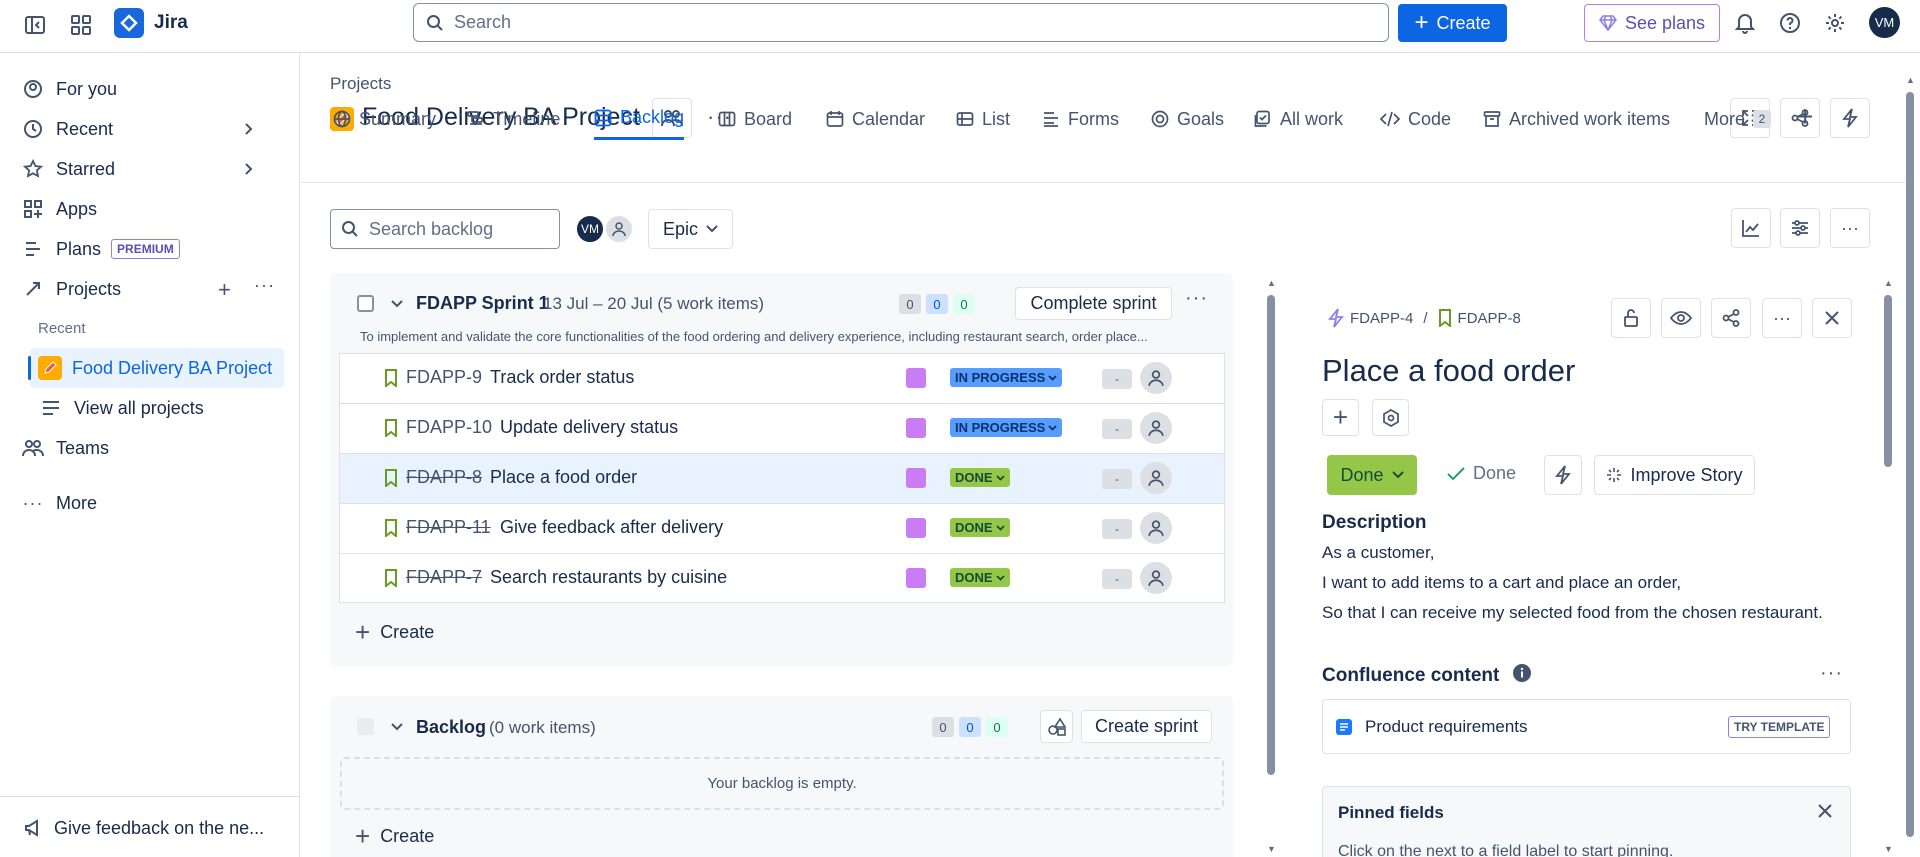 Image resolution: width=1920 pixels, height=857 pixels. I want to click on projects-more-icon: ···, so click(264, 285).